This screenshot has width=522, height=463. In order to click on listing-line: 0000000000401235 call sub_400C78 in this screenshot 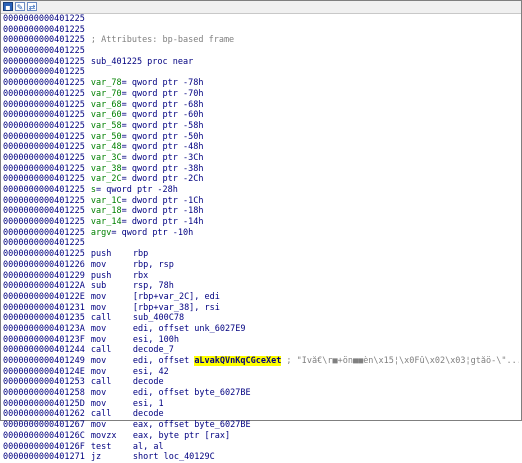, I will do `click(261, 318)`.